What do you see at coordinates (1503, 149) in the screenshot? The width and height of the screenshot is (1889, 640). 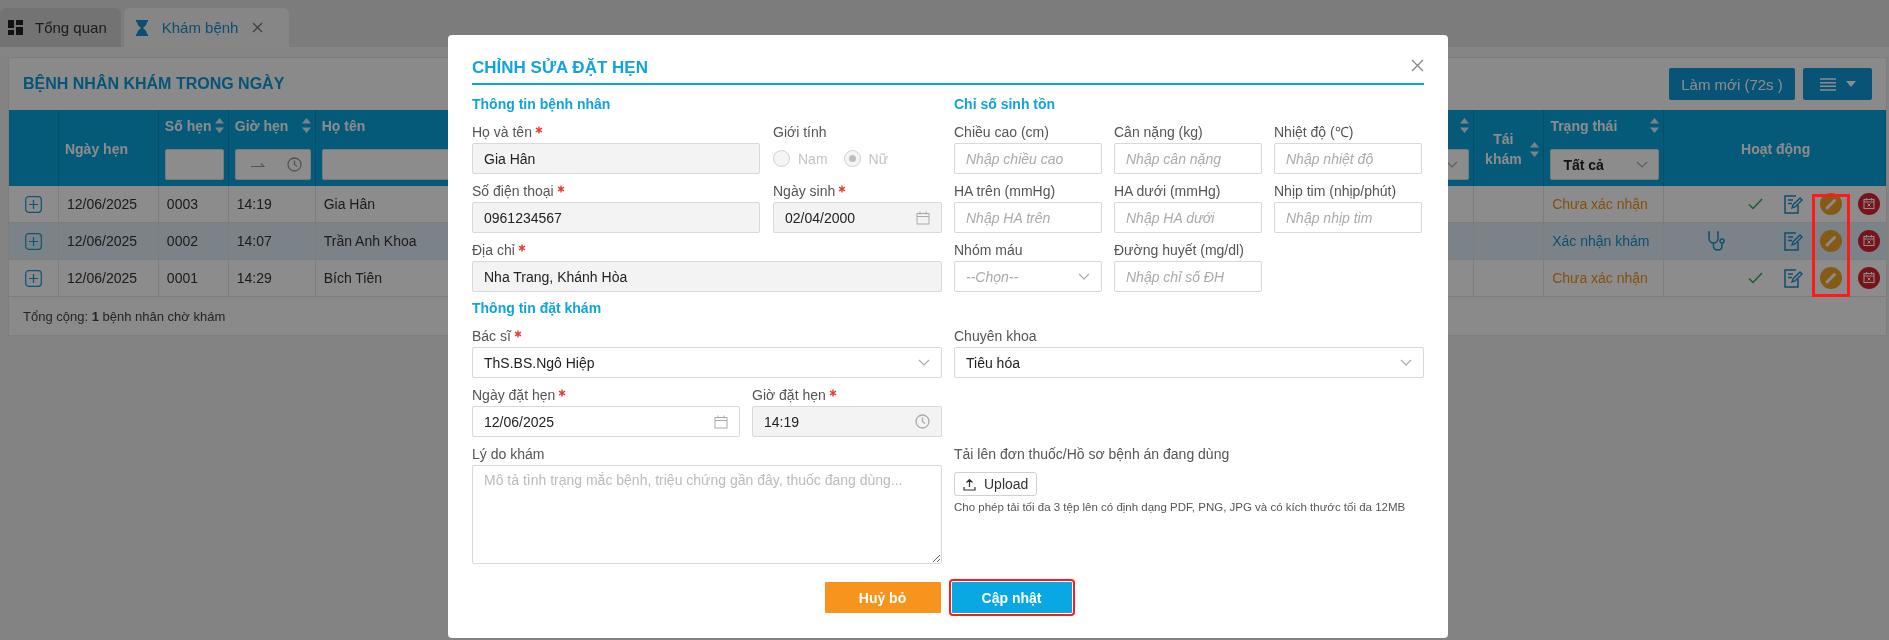 I see `column-header: Tái khám` at bounding box center [1503, 149].